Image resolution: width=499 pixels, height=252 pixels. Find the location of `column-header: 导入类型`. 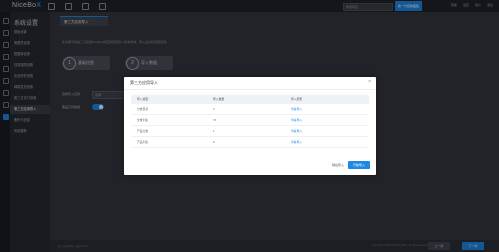

column-header: 导入类型 is located at coordinates (143, 99).